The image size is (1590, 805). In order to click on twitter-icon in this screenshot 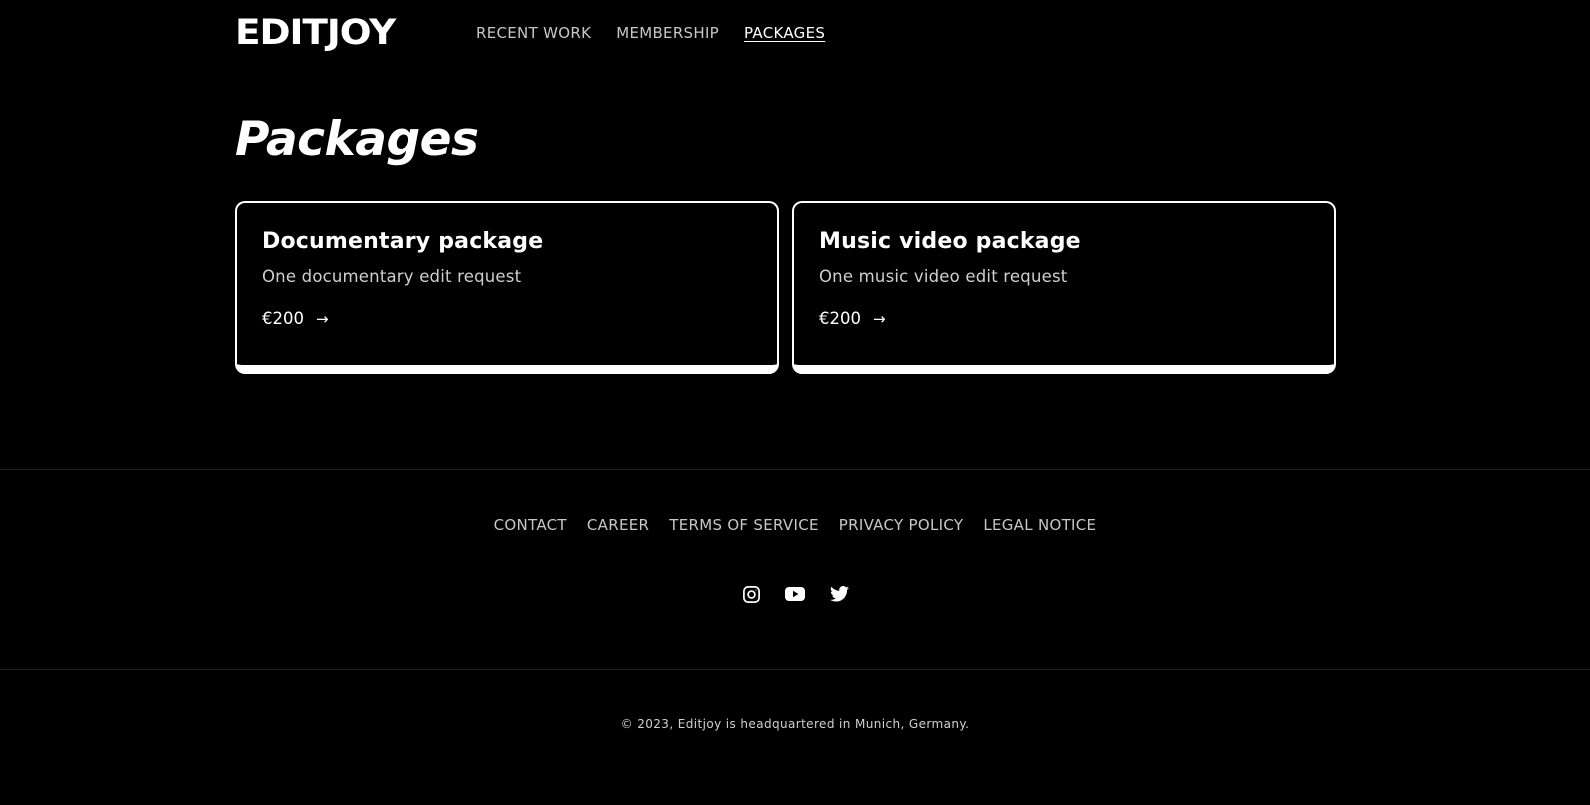, I will do `click(839, 594)`.